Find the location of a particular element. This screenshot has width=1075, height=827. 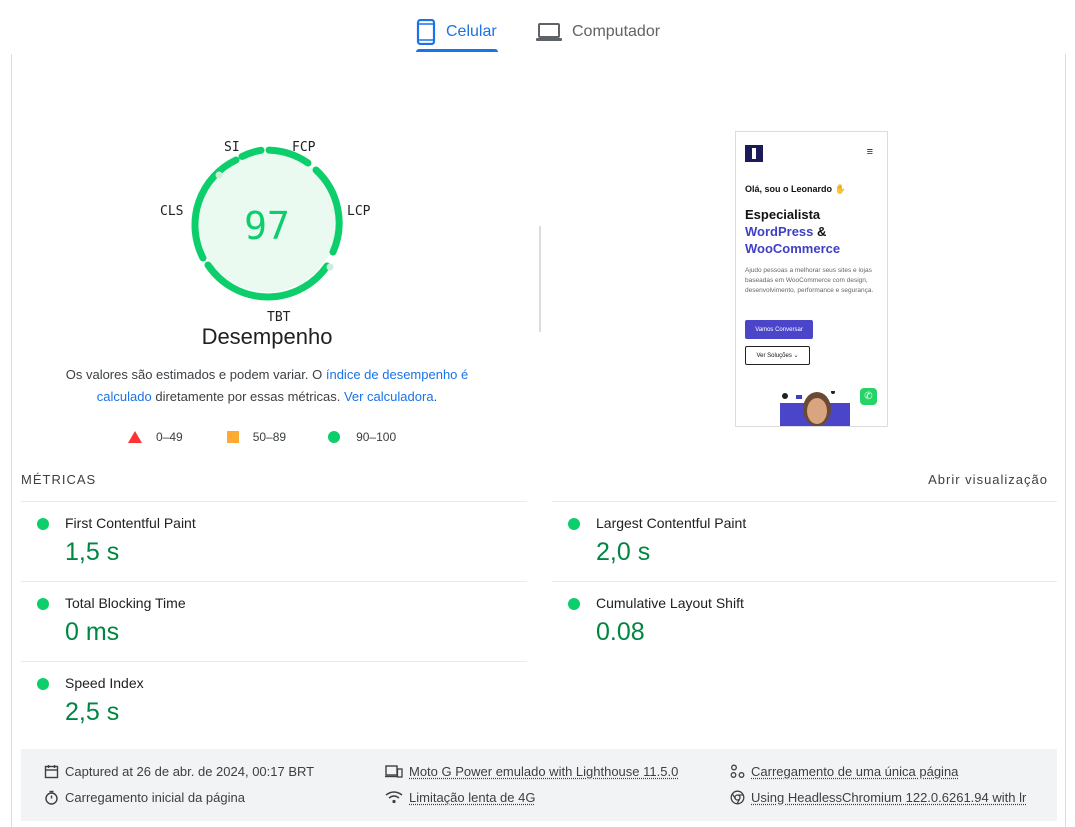

metric-name: Total Blocking Time is located at coordinates (125, 603).